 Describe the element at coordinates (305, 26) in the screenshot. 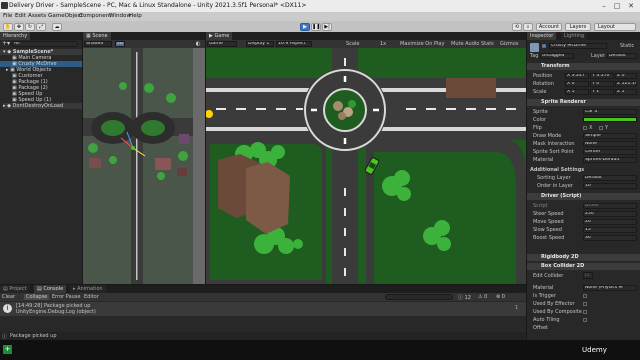

I see `play-button-icon: ▶` at that location.